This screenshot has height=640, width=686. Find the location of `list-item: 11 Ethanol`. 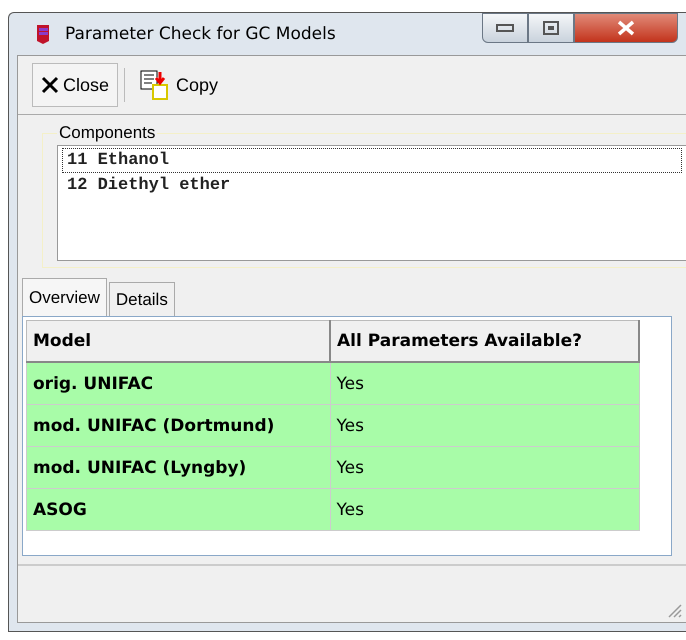

list-item: 11 Ethanol is located at coordinates (372, 160).